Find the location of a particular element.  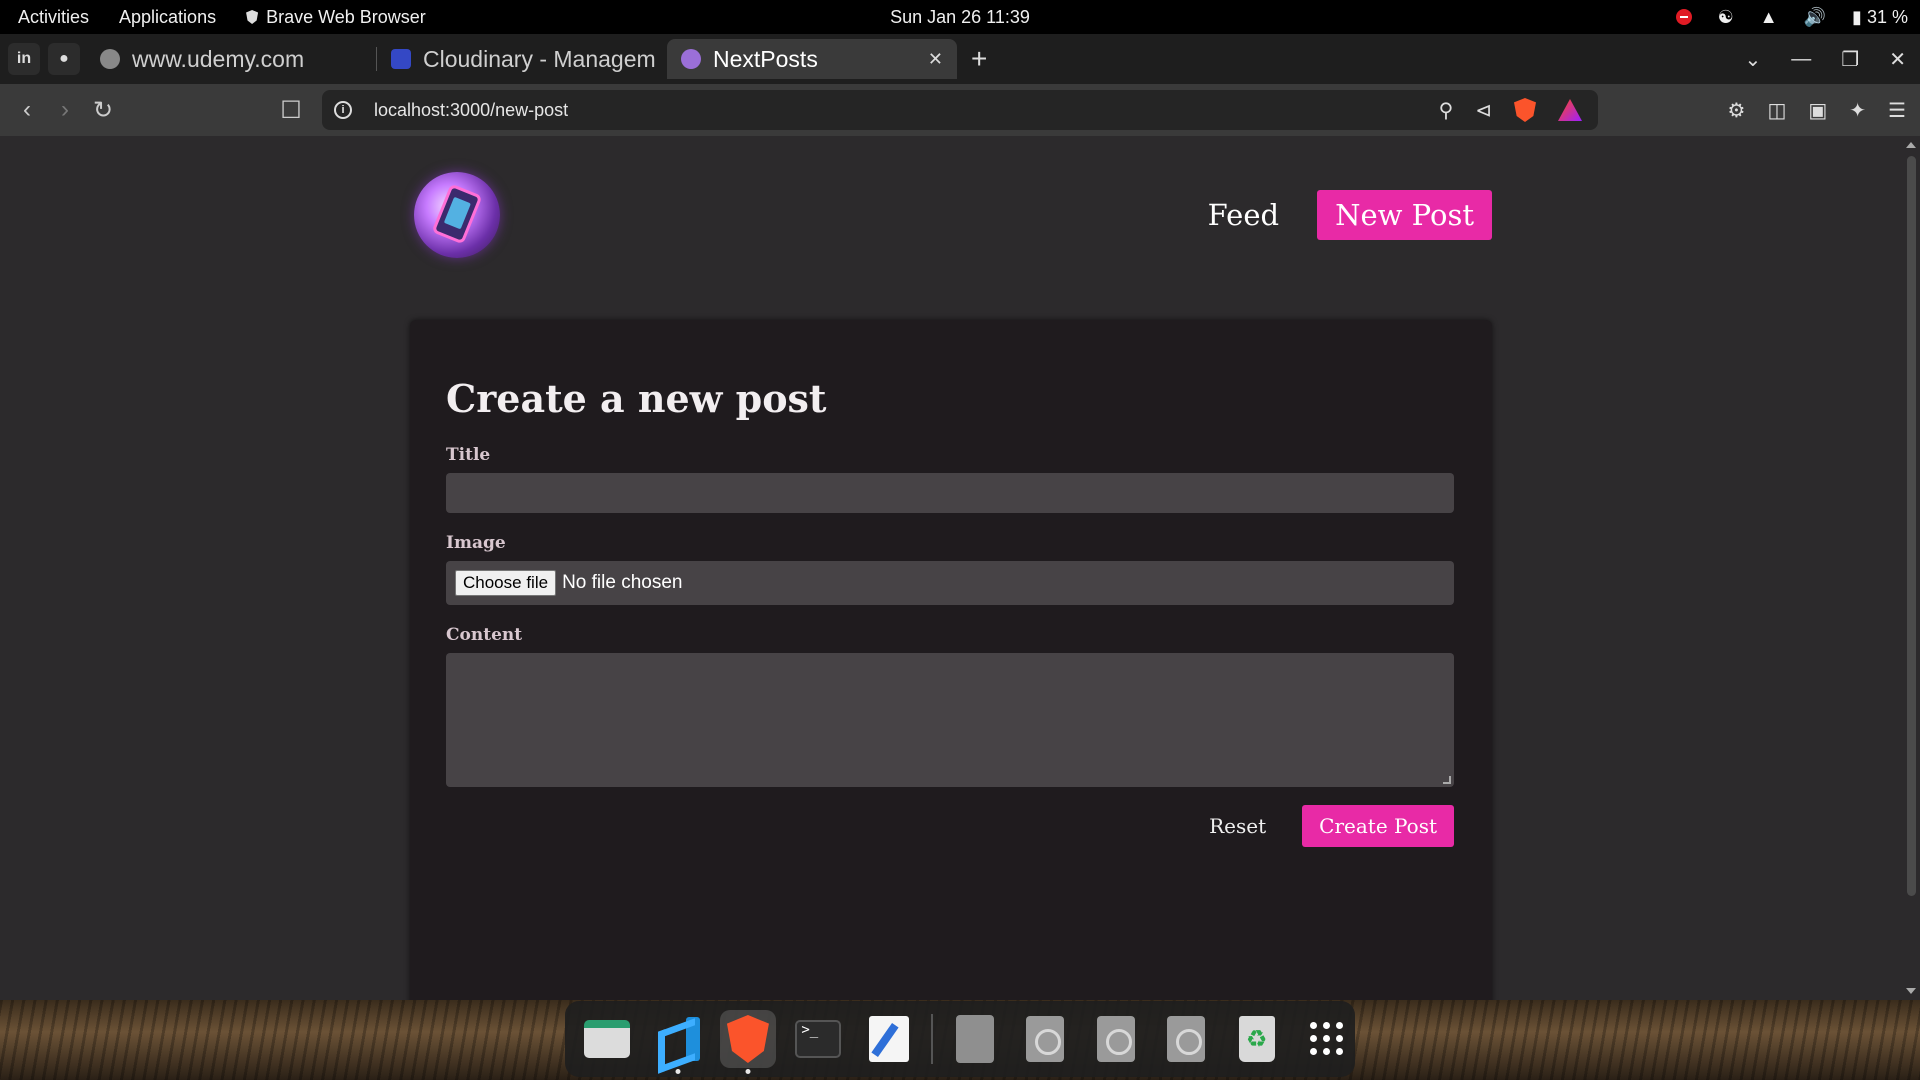

tab-udemy: www.udemy.com is located at coordinates (231, 59).